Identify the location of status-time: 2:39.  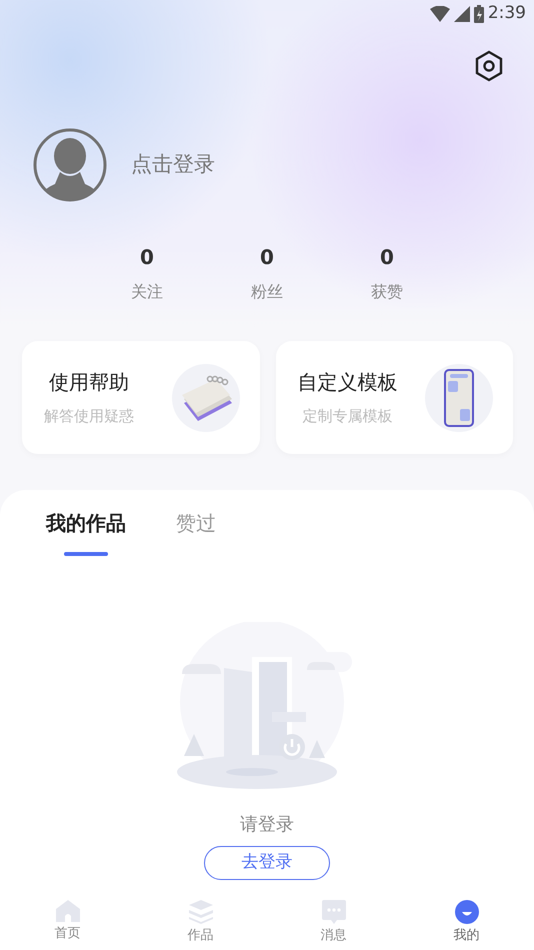
(507, 14).